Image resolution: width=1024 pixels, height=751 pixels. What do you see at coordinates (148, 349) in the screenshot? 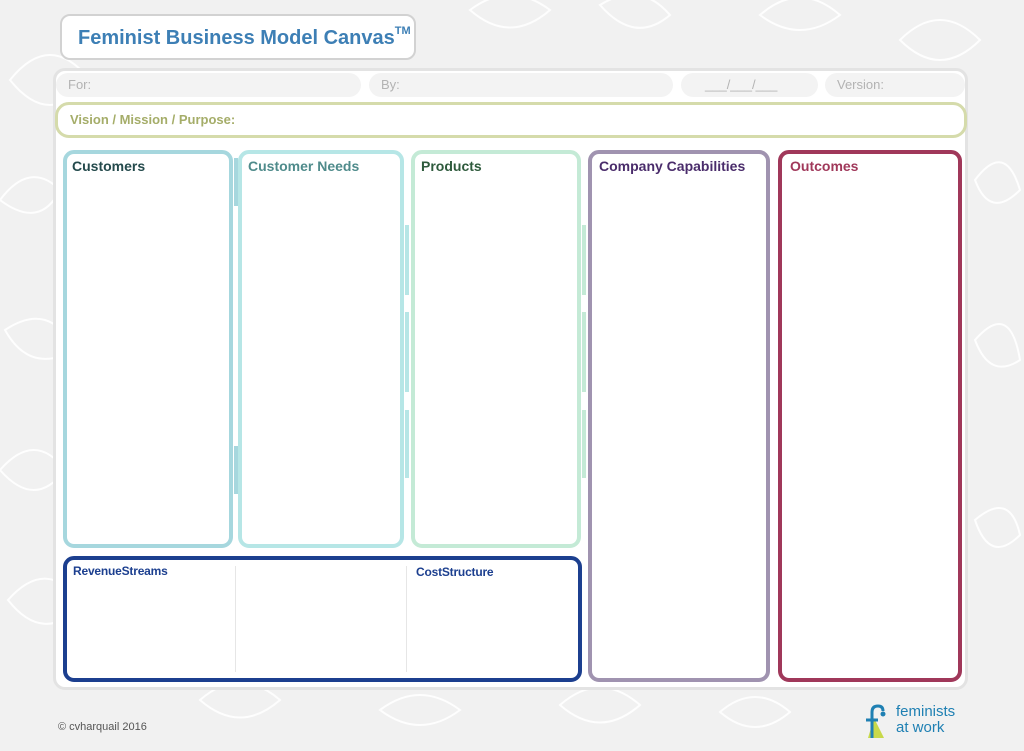
I see `customers-box` at bounding box center [148, 349].